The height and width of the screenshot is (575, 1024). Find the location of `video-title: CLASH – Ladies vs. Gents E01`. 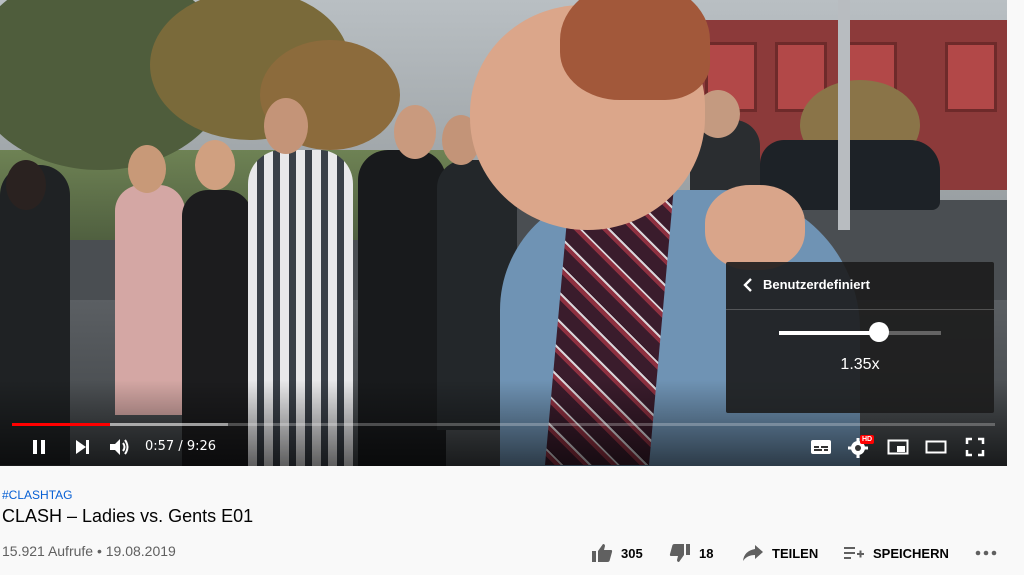

video-title: CLASH – Ladies vs. Gents E01 is located at coordinates (128, 516).